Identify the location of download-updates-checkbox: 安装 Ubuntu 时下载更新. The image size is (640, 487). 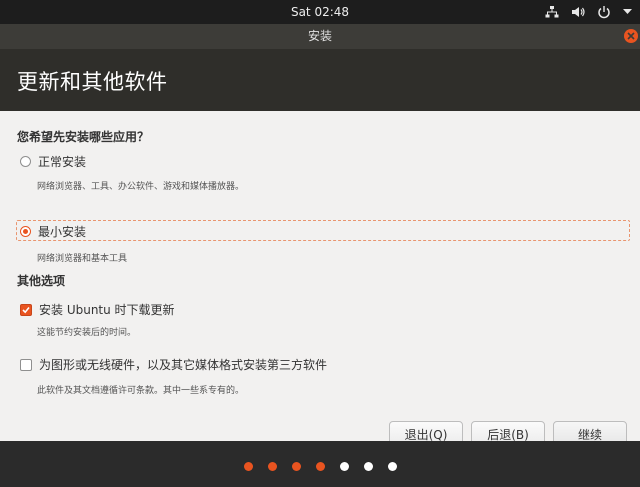
(97, 309).